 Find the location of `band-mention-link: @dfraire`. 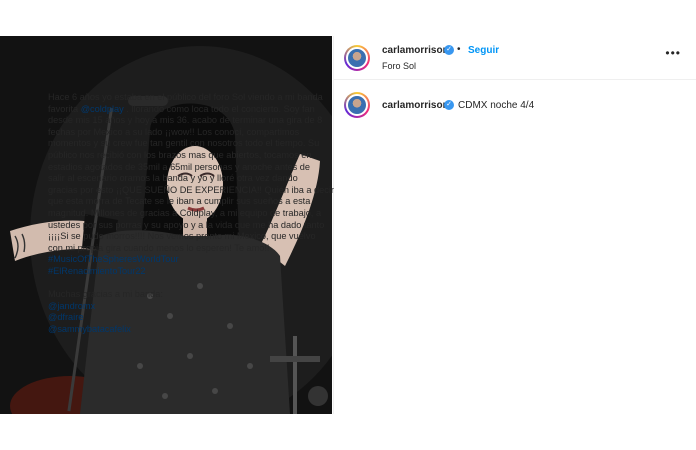

band-mention-link: @dfraire is located at coordinates (201, 318).